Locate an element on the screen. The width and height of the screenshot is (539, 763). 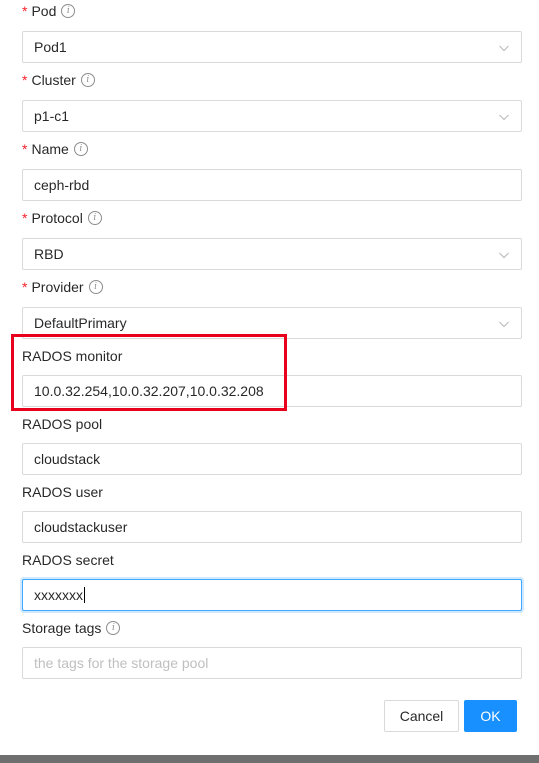
rados-pool-label-text: RADOS pool is located at coordinates (62, 424).